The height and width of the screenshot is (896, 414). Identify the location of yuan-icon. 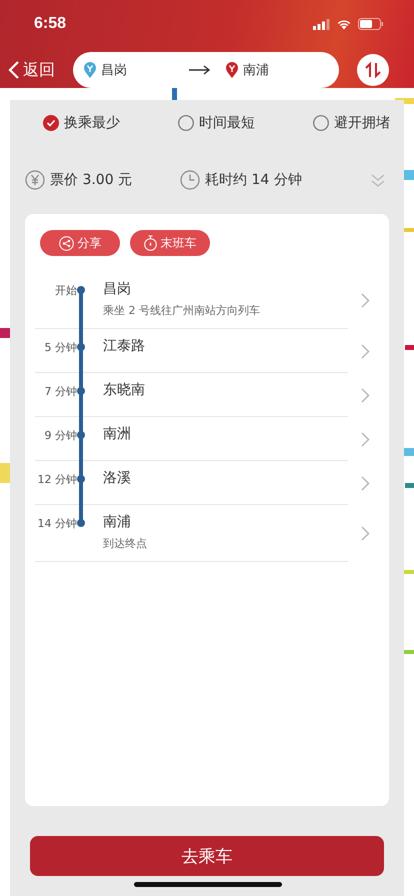
(35, 180).